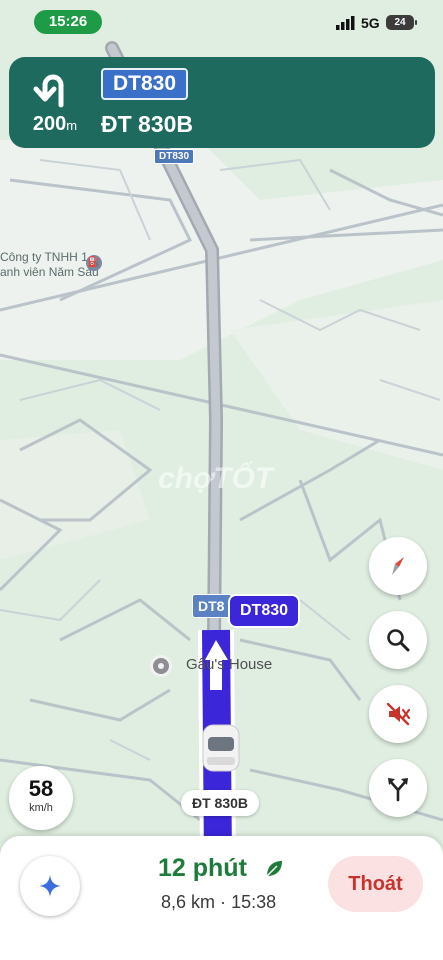 The image size is (443, 960). What do you see at coordinates (416, 22) in the screenshot?
I see `battery-tip` at bounding box center [416, 22].